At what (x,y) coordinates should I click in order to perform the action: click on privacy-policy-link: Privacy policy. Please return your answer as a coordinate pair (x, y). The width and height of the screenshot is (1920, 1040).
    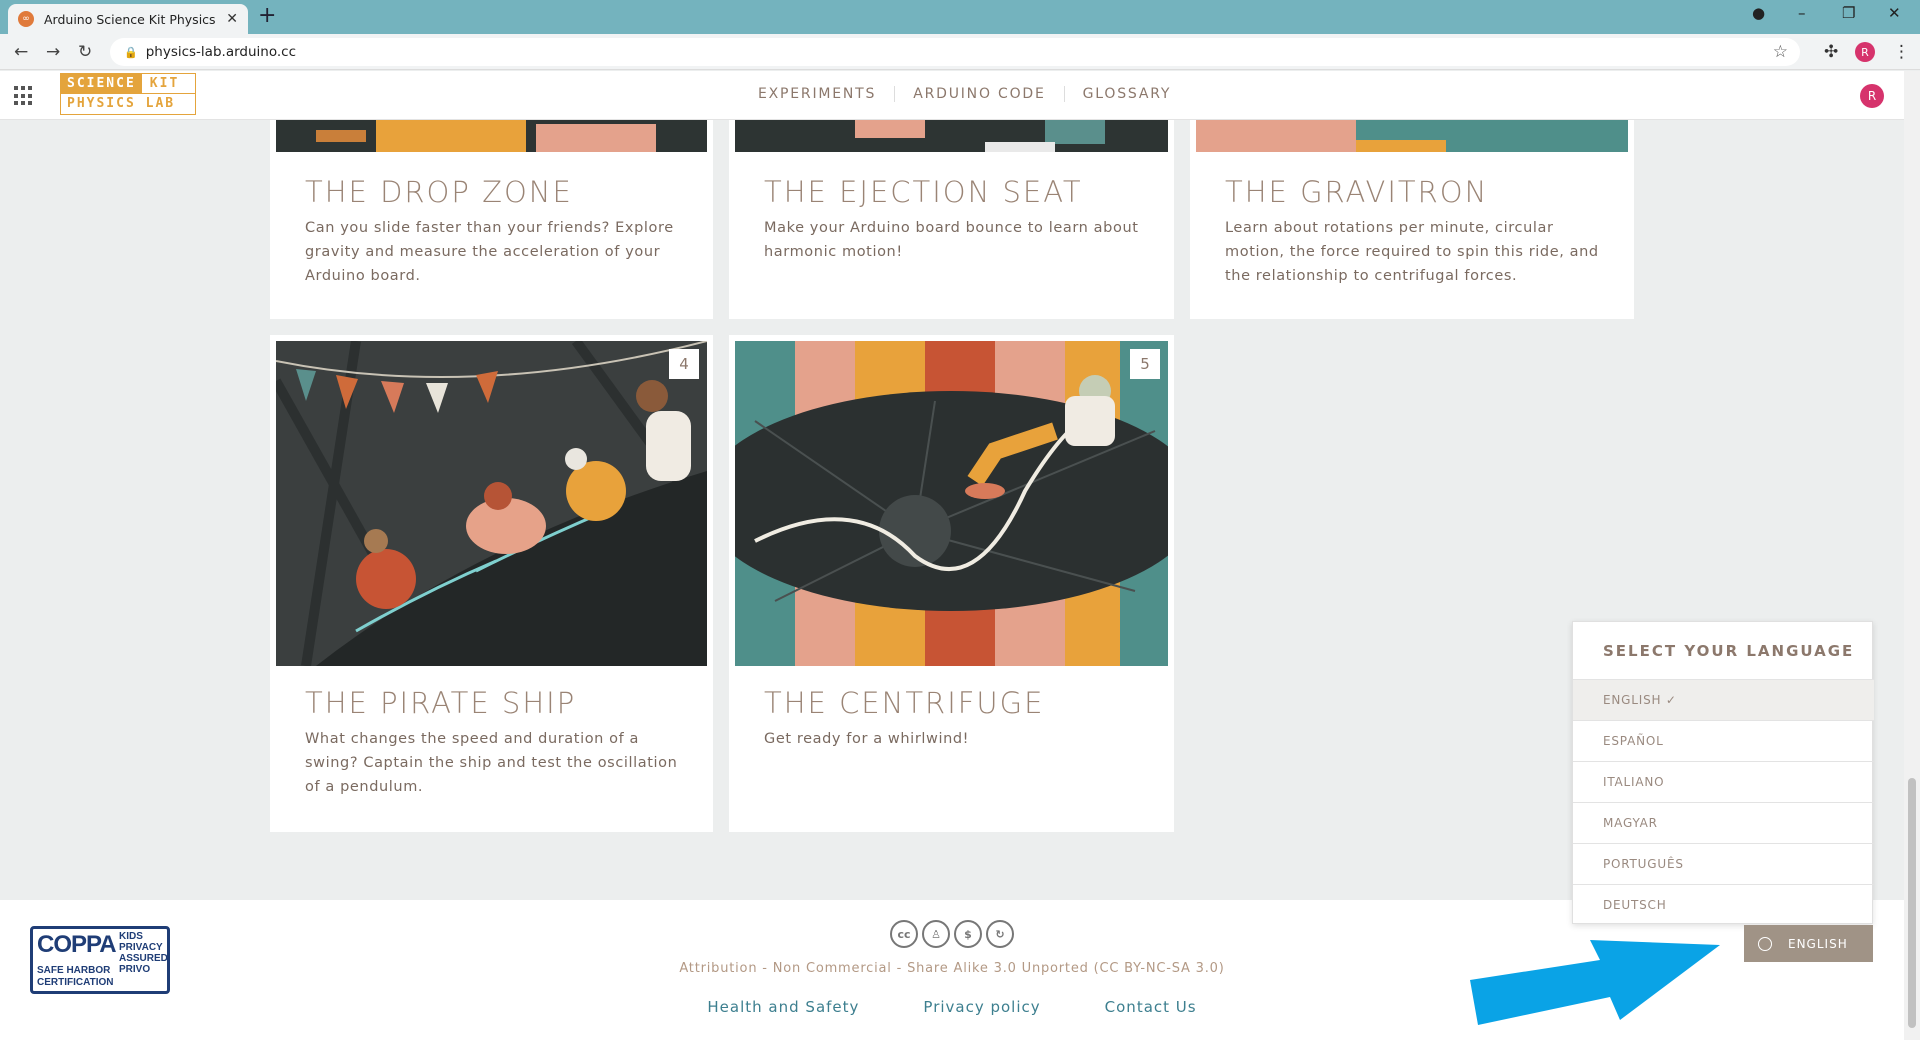
    Looking at the image, I should click on (981, 1007).